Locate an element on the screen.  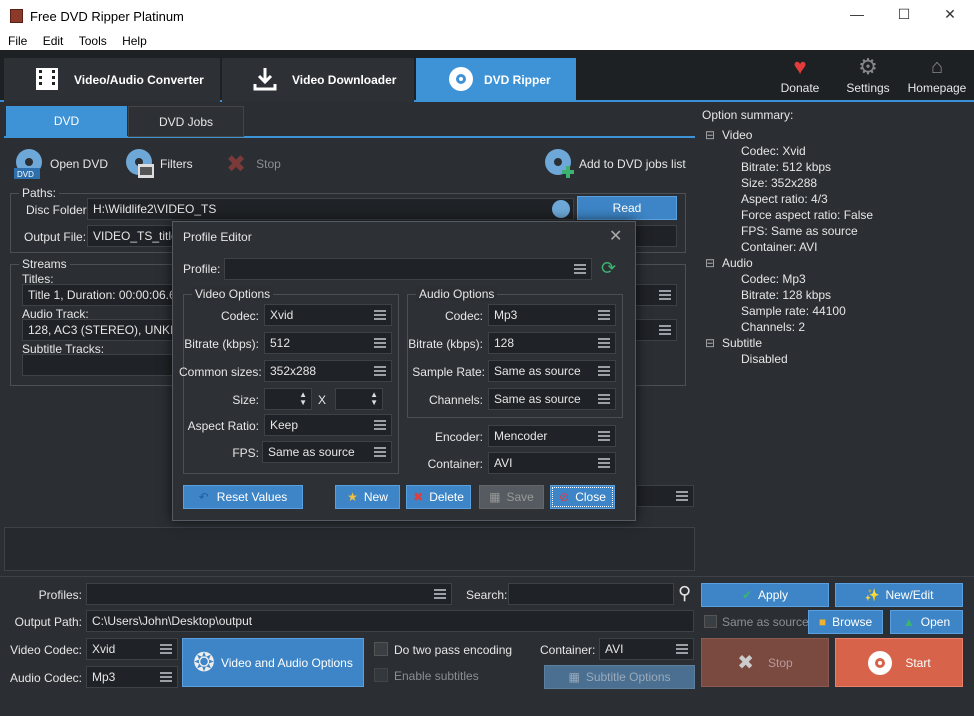
add-to-jobs-button: Add to DVD jobs list is located at coordinates (617, 164).